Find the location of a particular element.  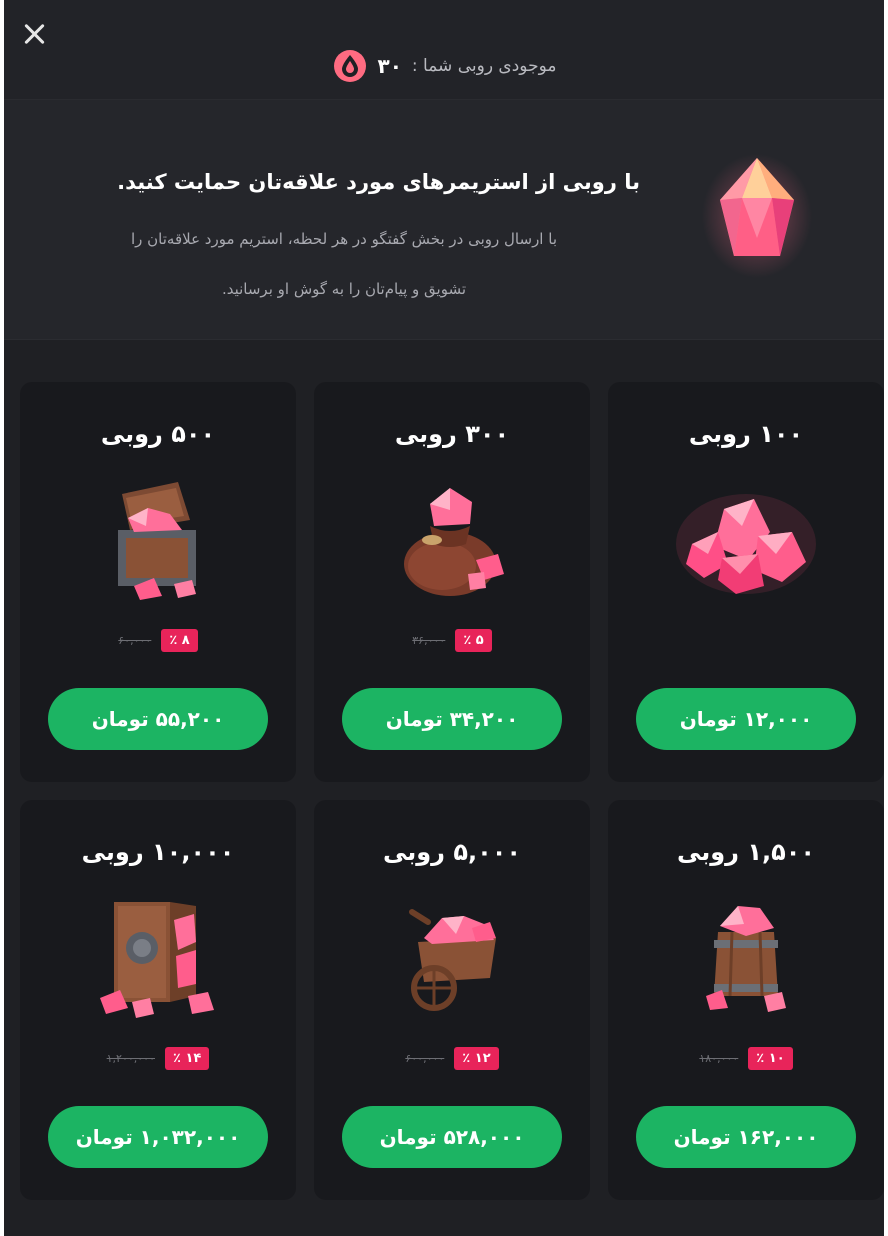

balance-label: موجودی روبی شما : is located at coordinates (484, 66).